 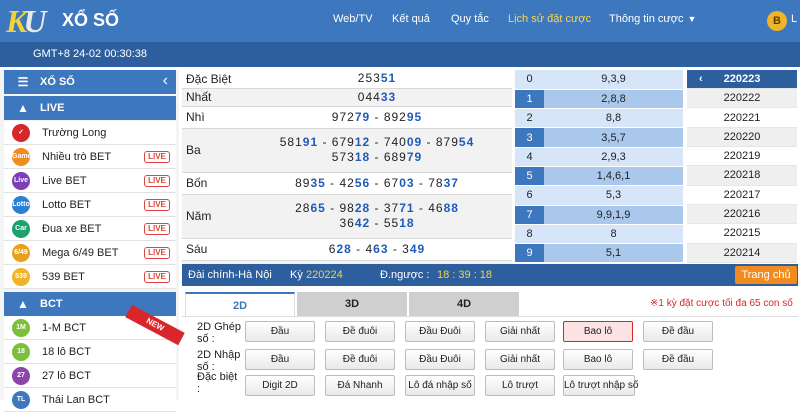 I want to click on tail-digits: 8, so click(x=613, y=234).